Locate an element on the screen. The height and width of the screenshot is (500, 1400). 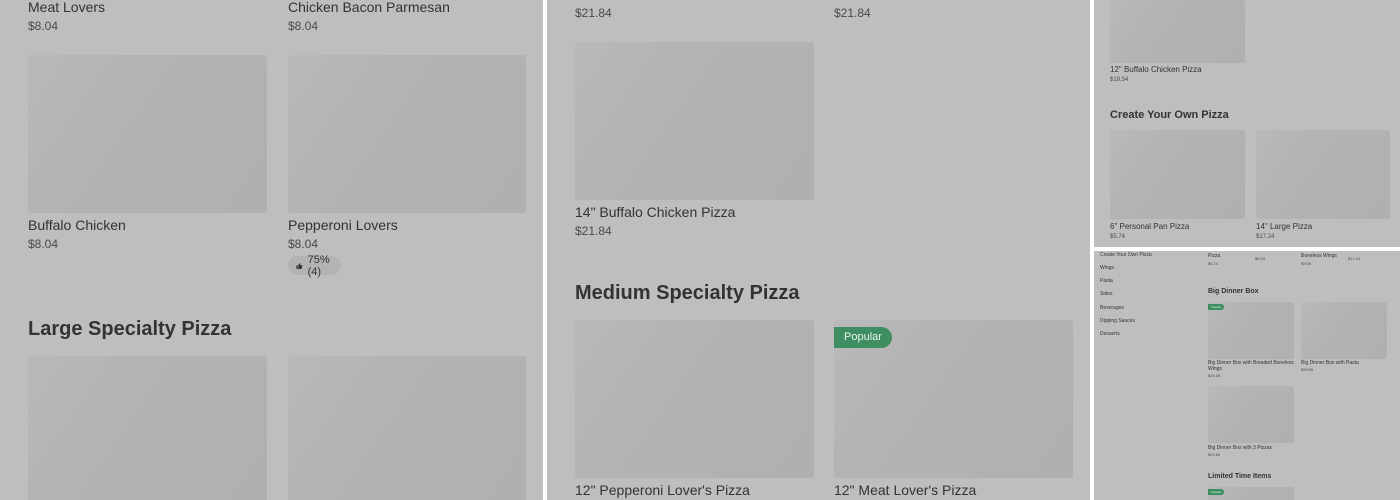
item-name: Buffalo Chicken is located at coordinates (77, 225).